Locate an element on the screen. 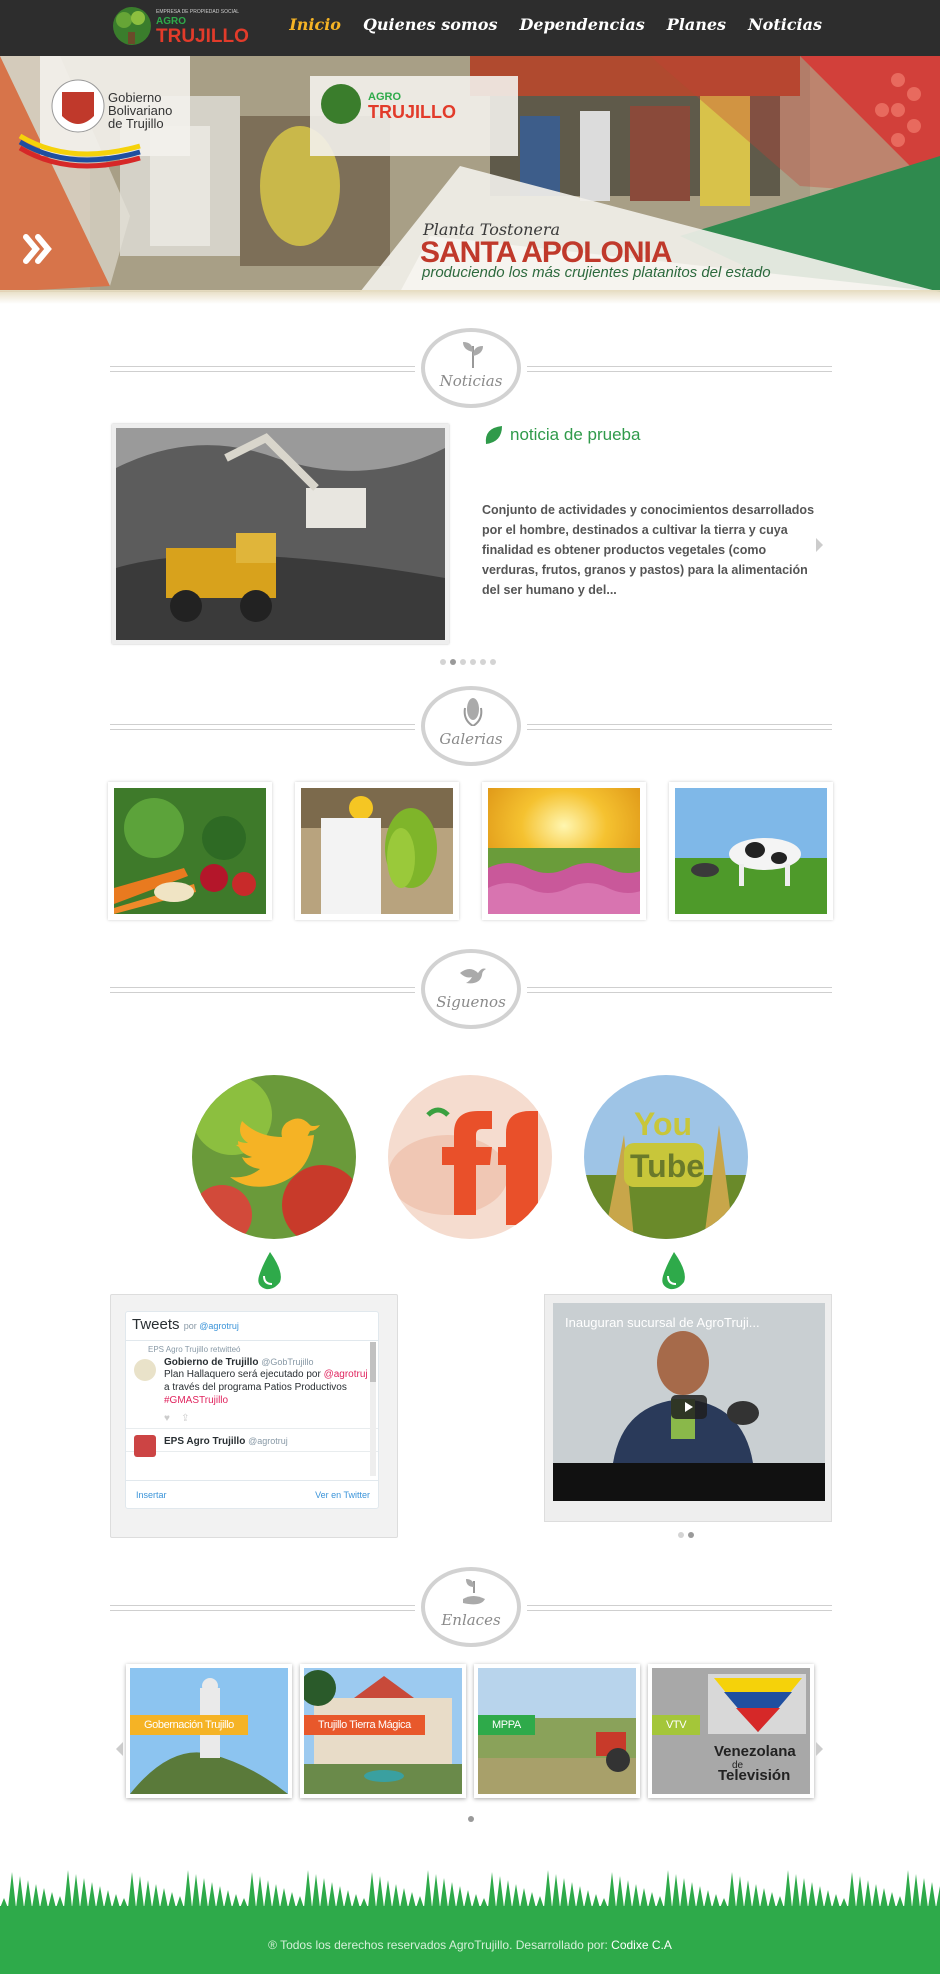 The image size is (940, 1974). twitter-header-title: Tweets is located at coordinates (156, 1324).